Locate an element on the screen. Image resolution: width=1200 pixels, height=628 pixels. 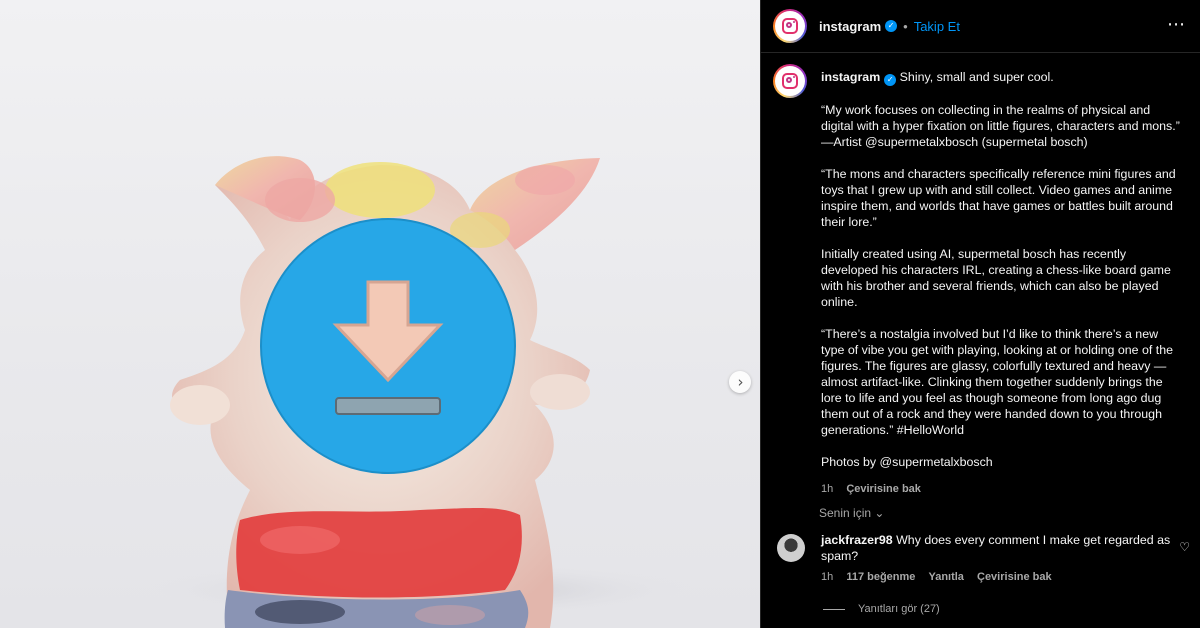
comments-filter-dropdown: Senin için ⌄ is located at coordinates (851, 513).